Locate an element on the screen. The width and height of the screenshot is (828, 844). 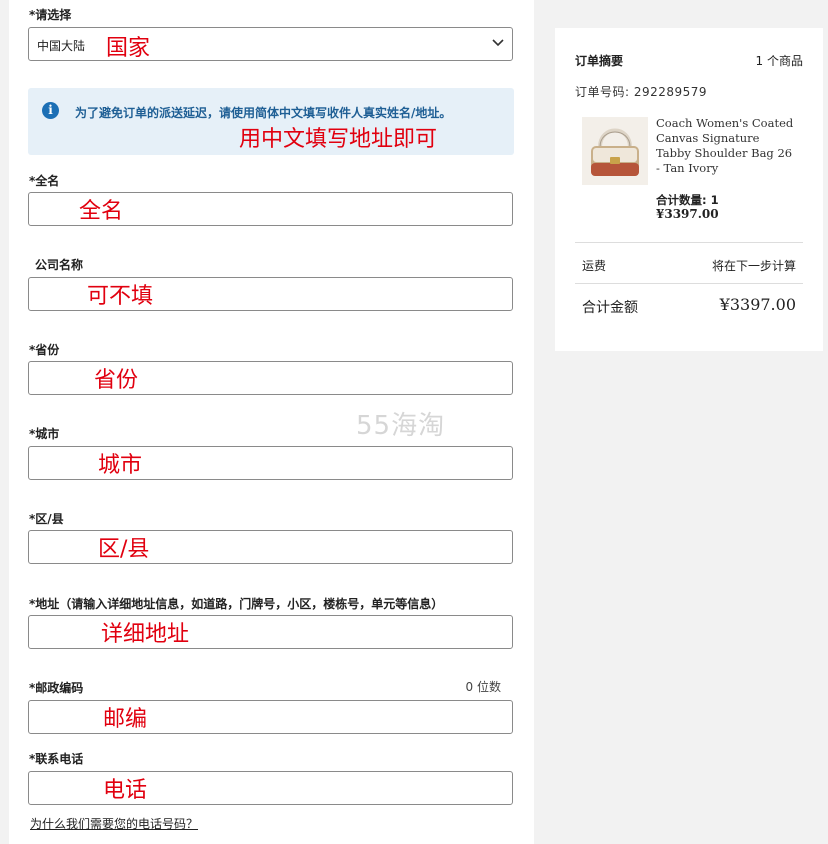
city-label: *城市 is located at coordinates (44, 434).